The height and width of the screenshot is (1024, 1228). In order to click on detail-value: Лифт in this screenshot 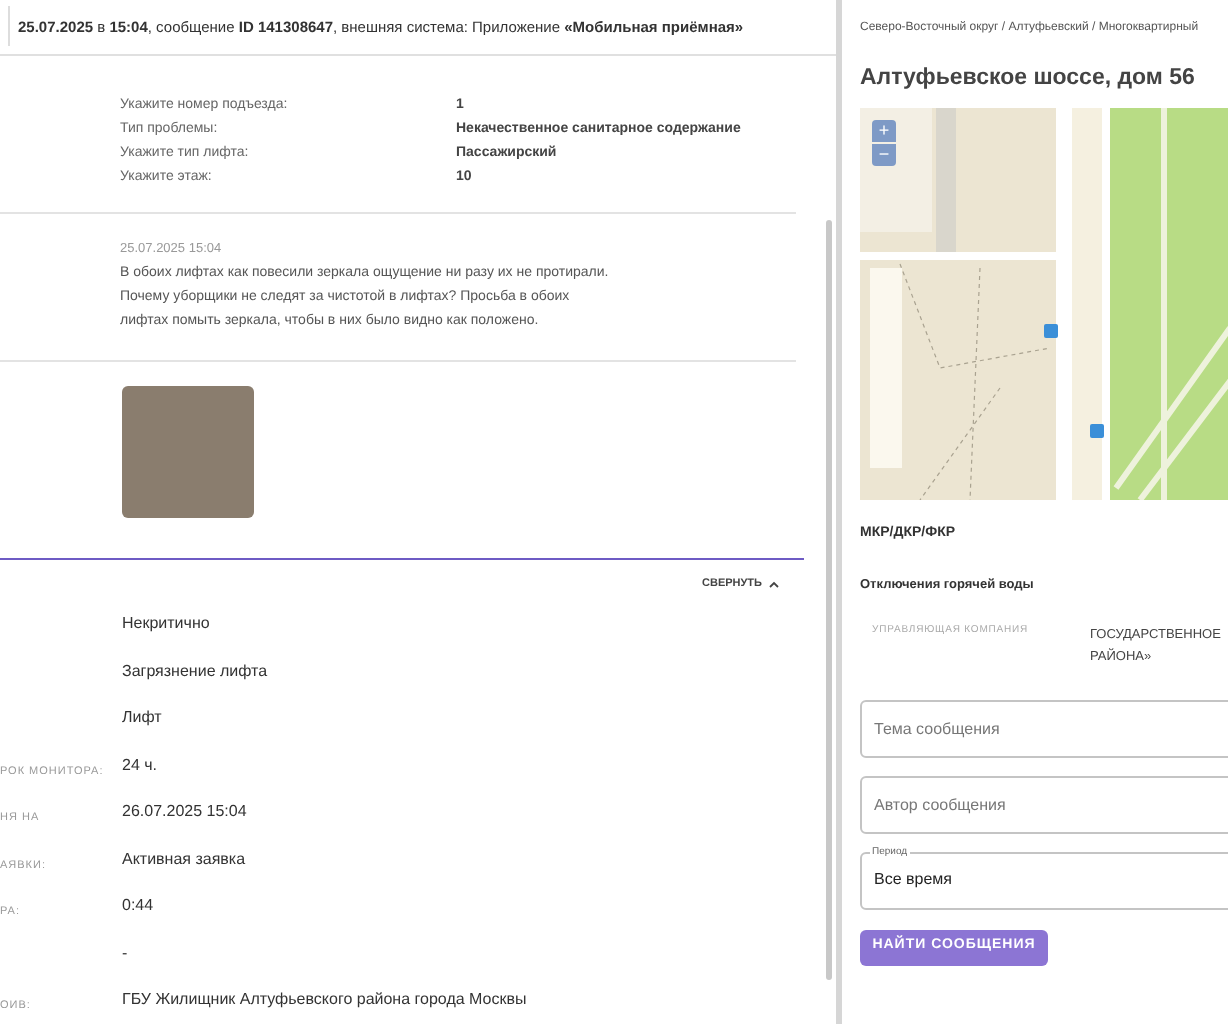, I will do `click(142, 718)`.